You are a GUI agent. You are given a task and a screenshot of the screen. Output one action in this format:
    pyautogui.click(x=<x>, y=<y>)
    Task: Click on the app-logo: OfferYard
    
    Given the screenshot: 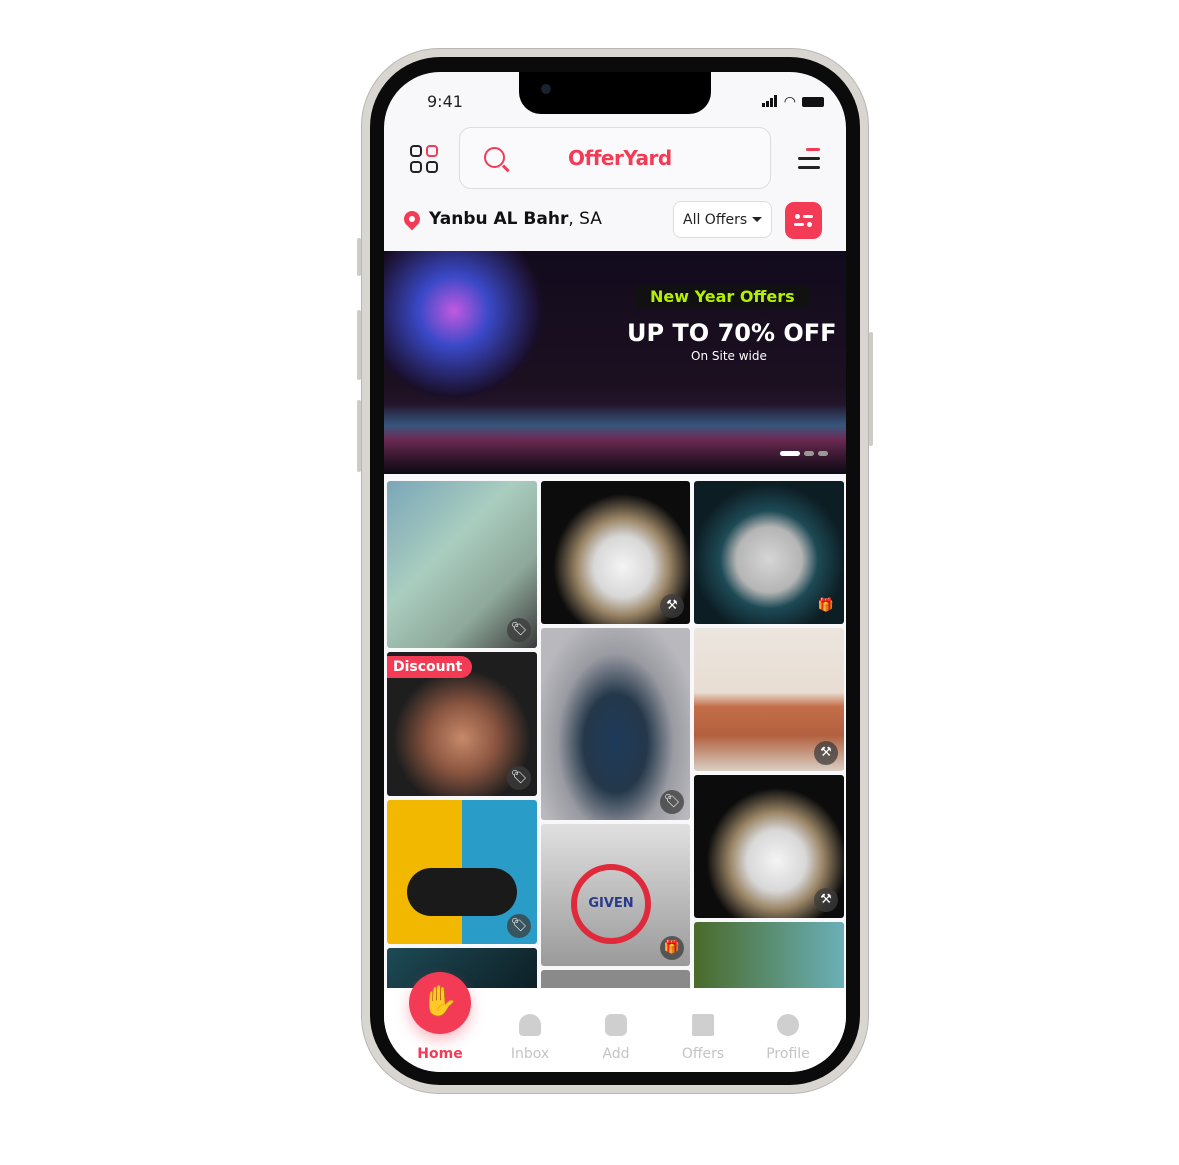 What is the action you would take?
    pyautogui.click(x=620, y=158)
    